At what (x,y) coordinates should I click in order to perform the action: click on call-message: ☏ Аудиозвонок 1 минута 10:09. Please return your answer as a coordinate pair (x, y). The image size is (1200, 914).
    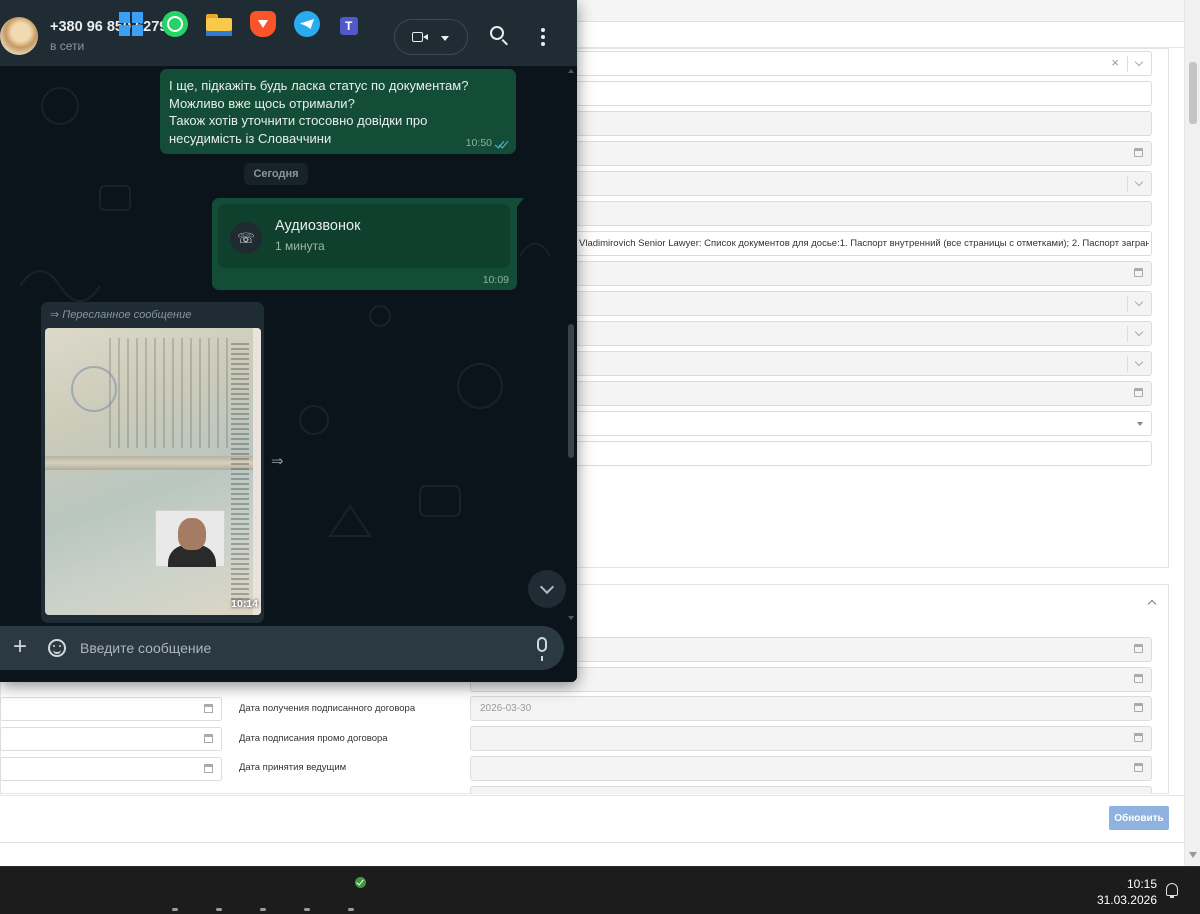
    Looking at the image, I should click on (364, 244).